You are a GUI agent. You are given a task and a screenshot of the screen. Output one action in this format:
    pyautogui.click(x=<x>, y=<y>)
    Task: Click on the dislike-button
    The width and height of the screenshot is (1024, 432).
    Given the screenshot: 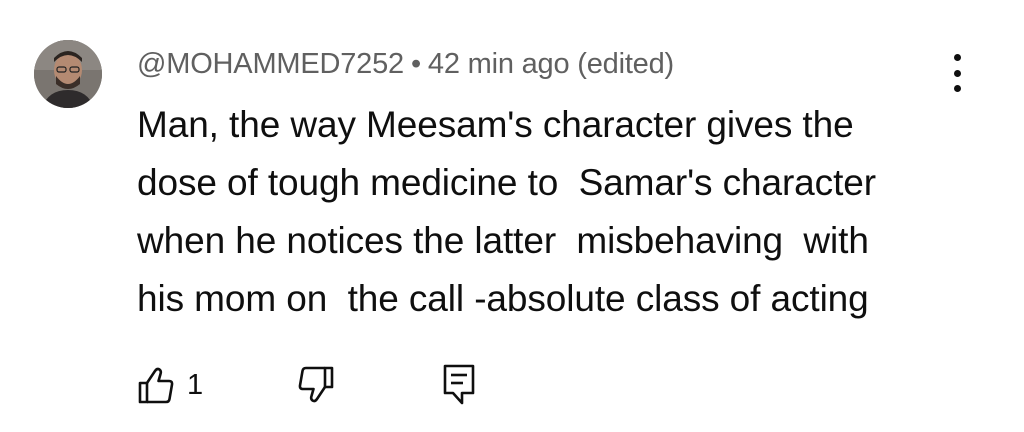 What is the action you would take?
    pyautogui.click(x=317, y=385)
    